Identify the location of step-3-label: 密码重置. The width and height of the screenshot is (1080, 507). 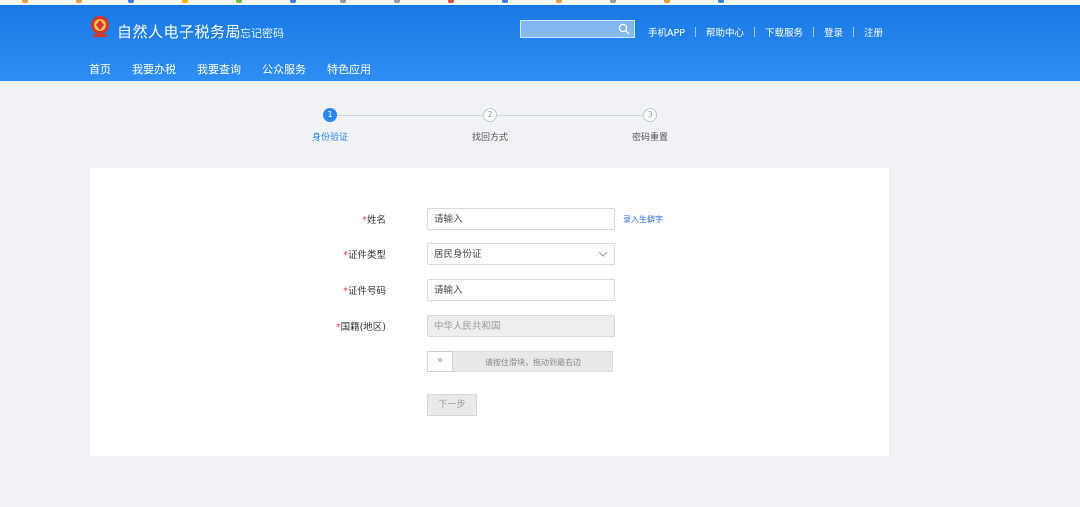
(650, 138).